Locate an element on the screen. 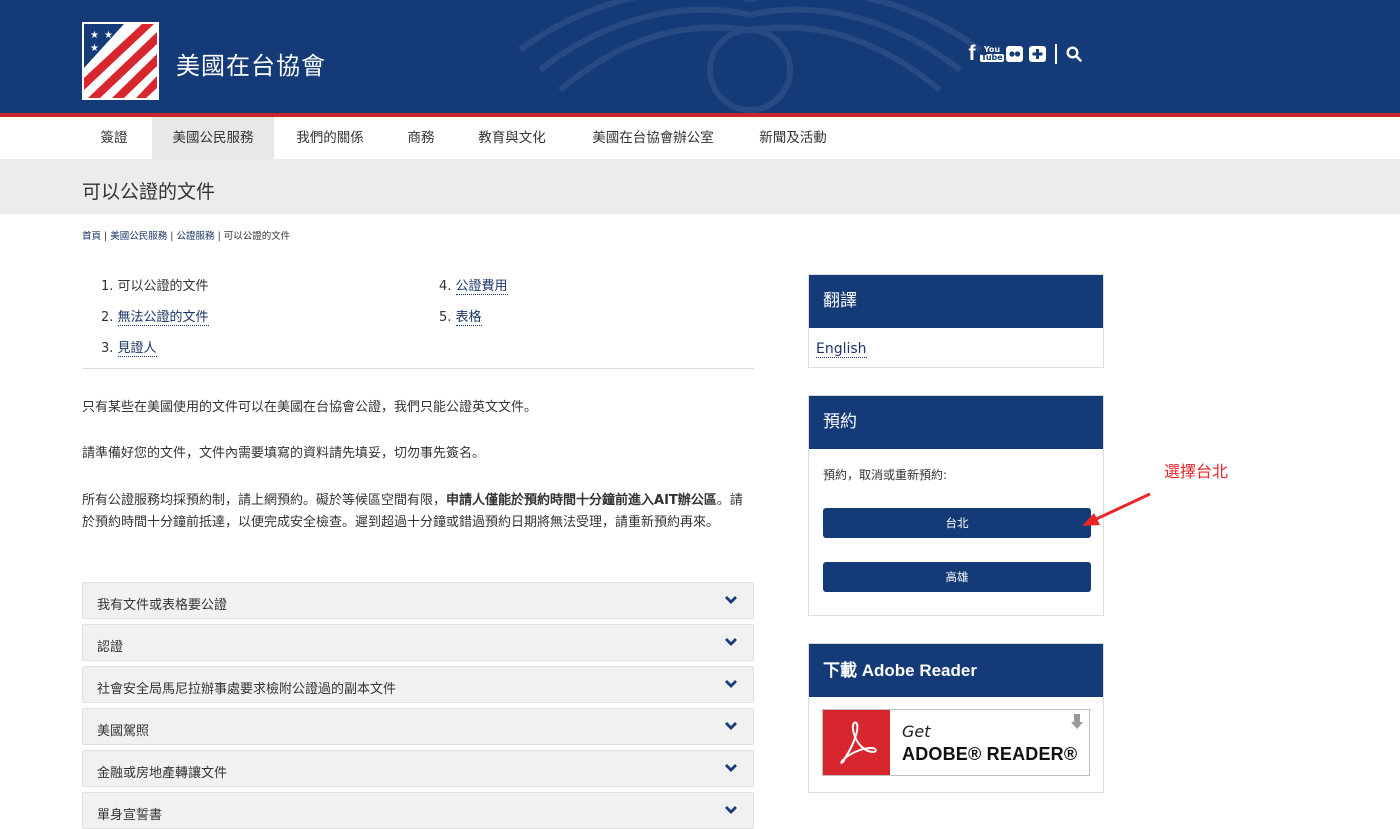 The height and width of the screenshot is (829, 1400). adobe-widget-title: 下載 Adobe Reader is located at coordinates (956, 670).